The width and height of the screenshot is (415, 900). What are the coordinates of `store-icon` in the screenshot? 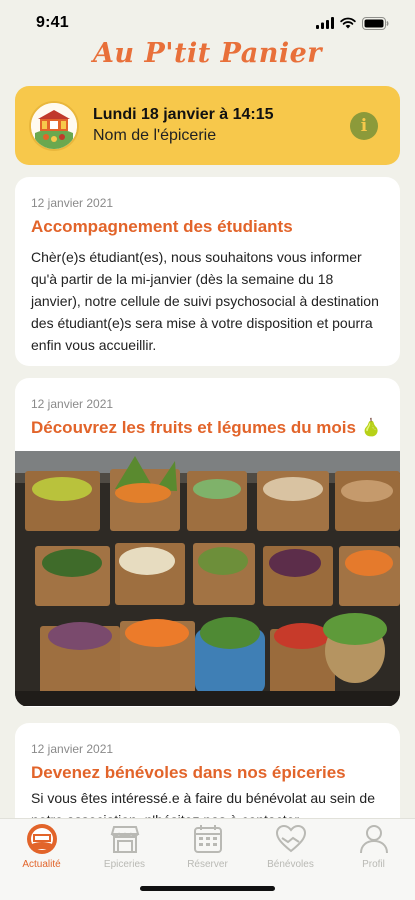 It's located at (125, 839).